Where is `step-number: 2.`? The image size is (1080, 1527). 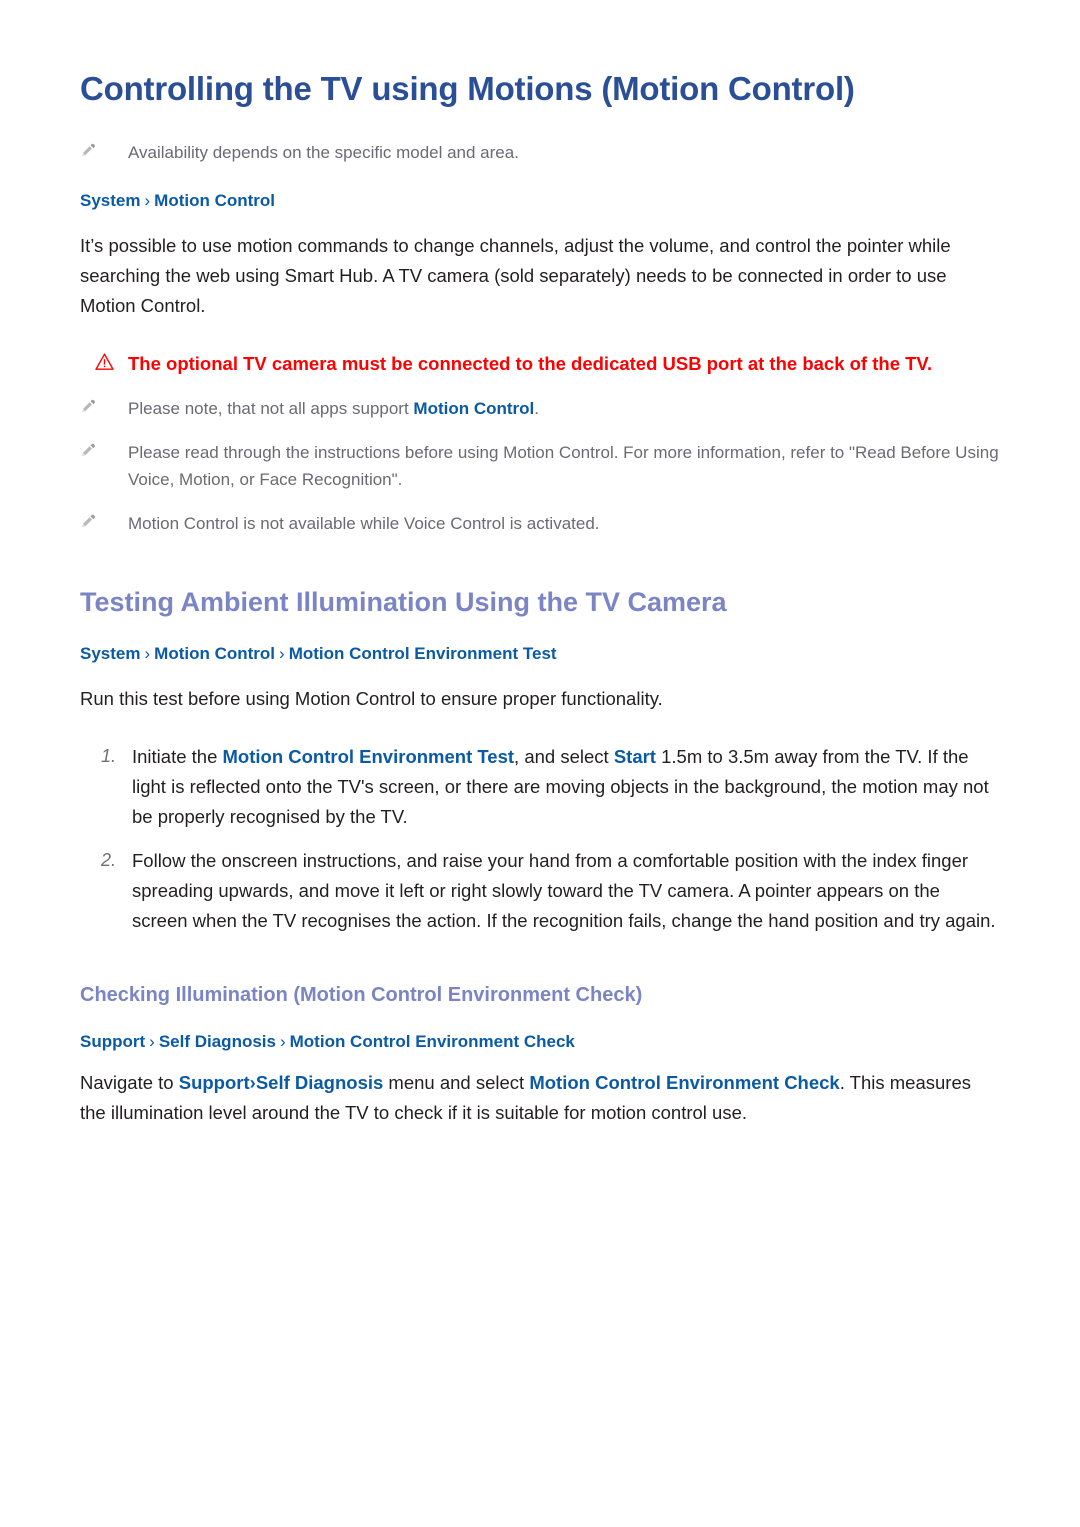
step-number: 2. is located at coordinates (108, 860).